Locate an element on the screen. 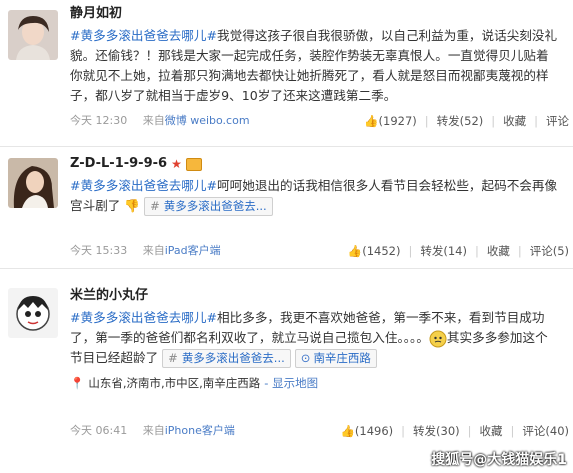 The image size is (573, 473). username: Z-D-L-1-9-9-6 ★ is located at coordinates (315, 164).